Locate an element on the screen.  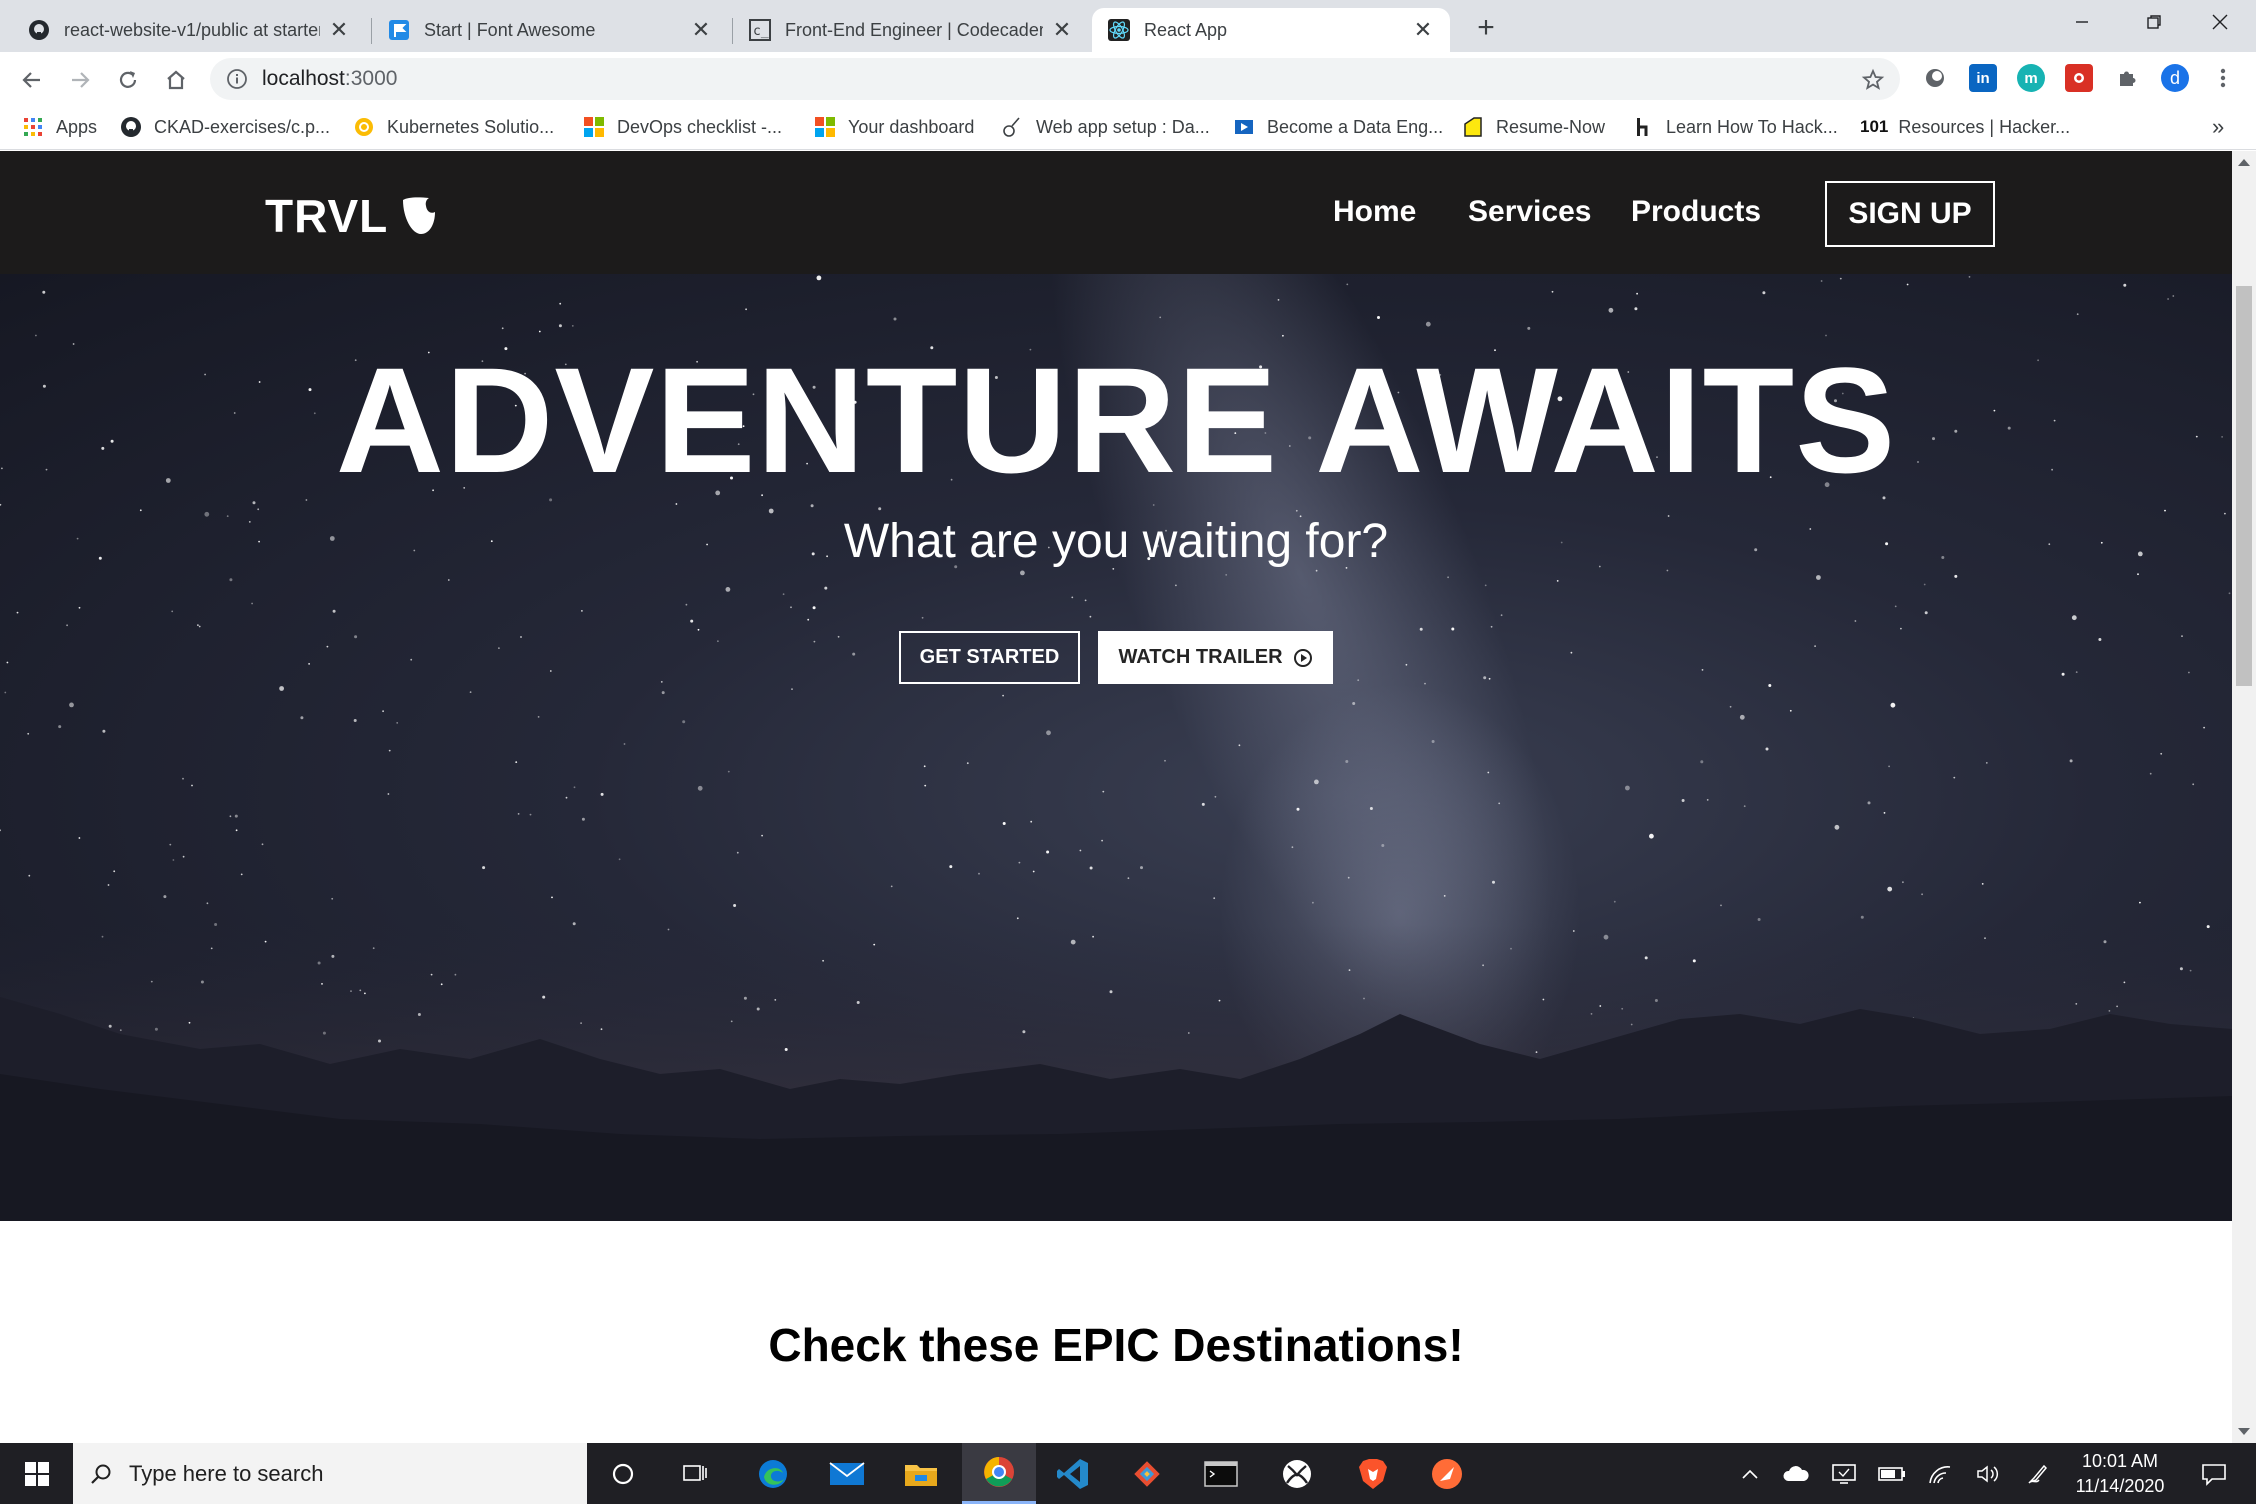
display-tray is located at coordinates (1844, 1473).